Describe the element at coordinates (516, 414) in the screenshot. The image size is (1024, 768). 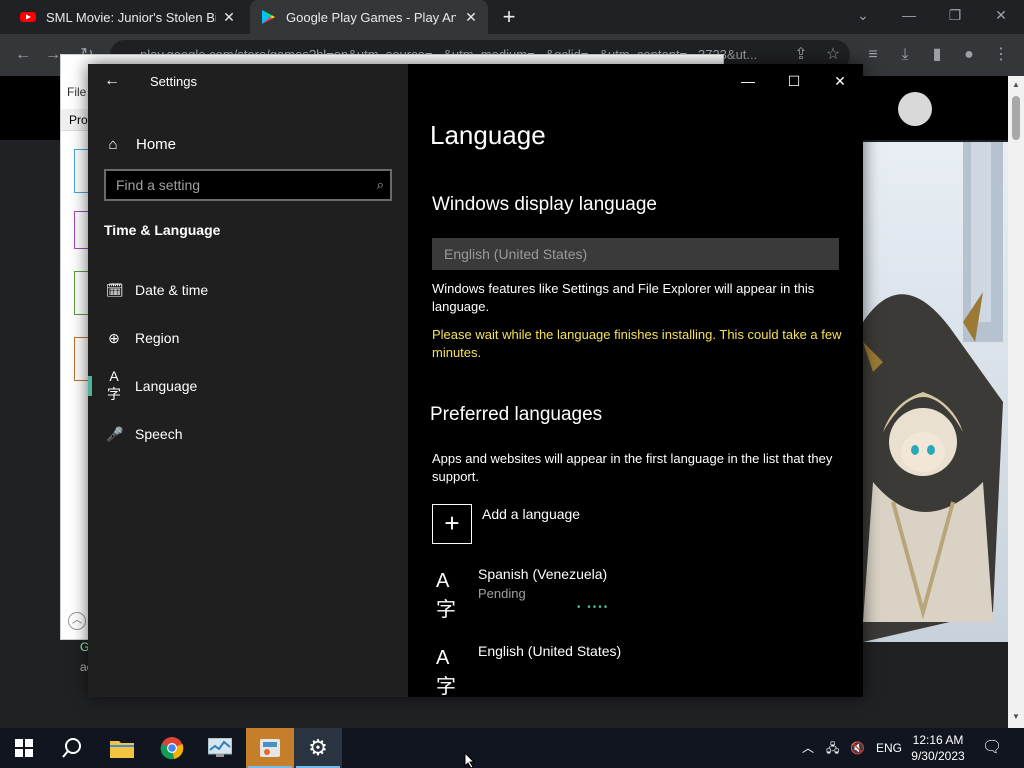
I see `preferred-languages-heading: Preferred languages` at that location.